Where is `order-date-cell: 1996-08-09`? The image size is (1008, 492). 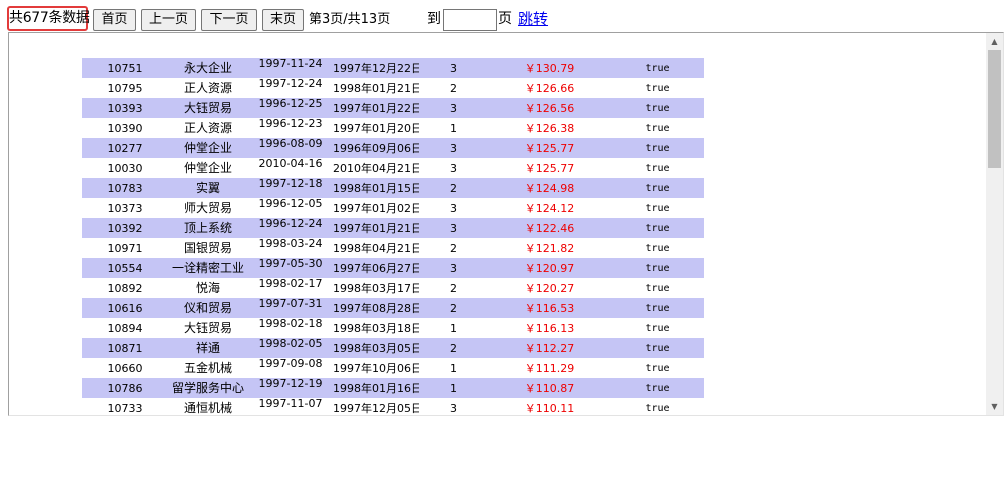 order-date-cell: 1996-08-09 is located at coordinates (290, 148).